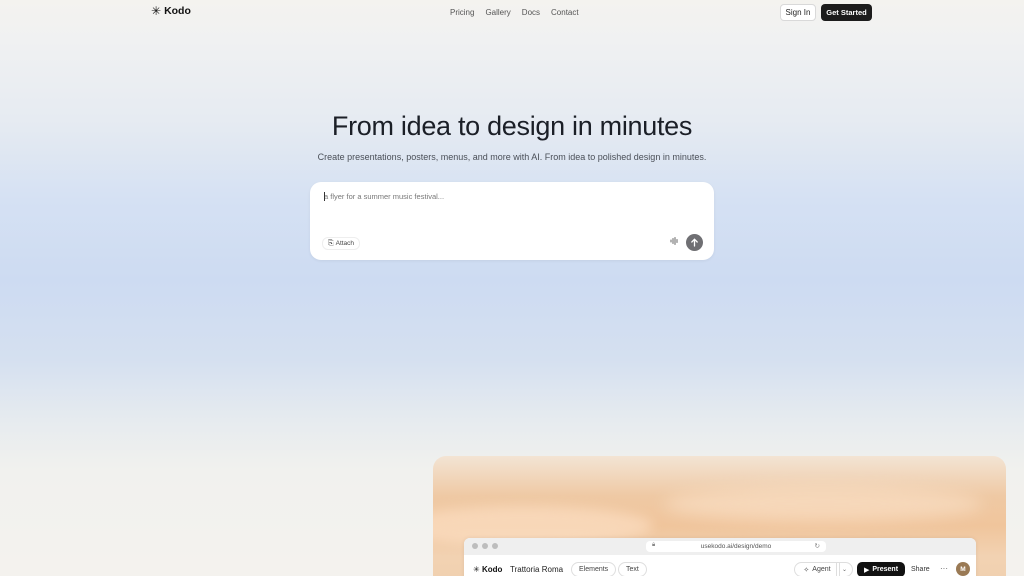 The image size is (1024, 576). Describe the element at coordinates (846, 12) in the screenshot. I see `get-started-button: Get Started` at that location.